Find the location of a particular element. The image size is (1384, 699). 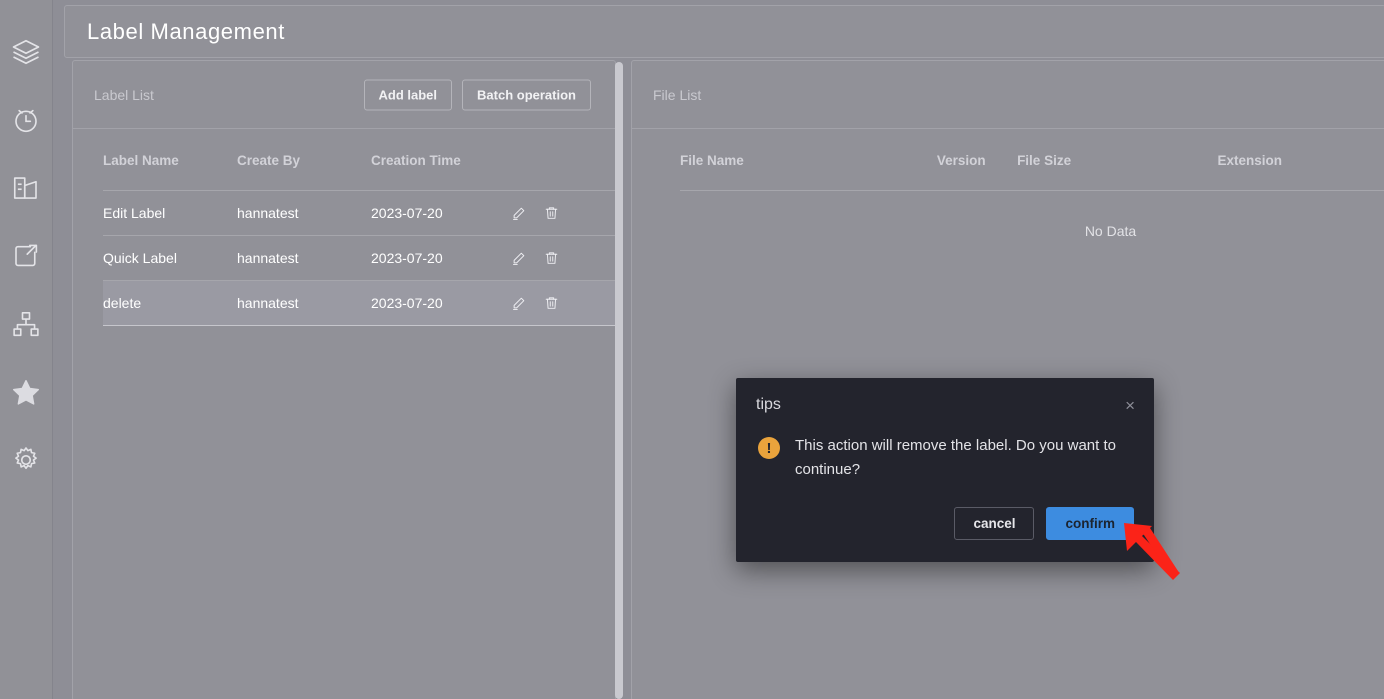

label-list-actions: Add label Batch operation is located at coordinates (477, 94).